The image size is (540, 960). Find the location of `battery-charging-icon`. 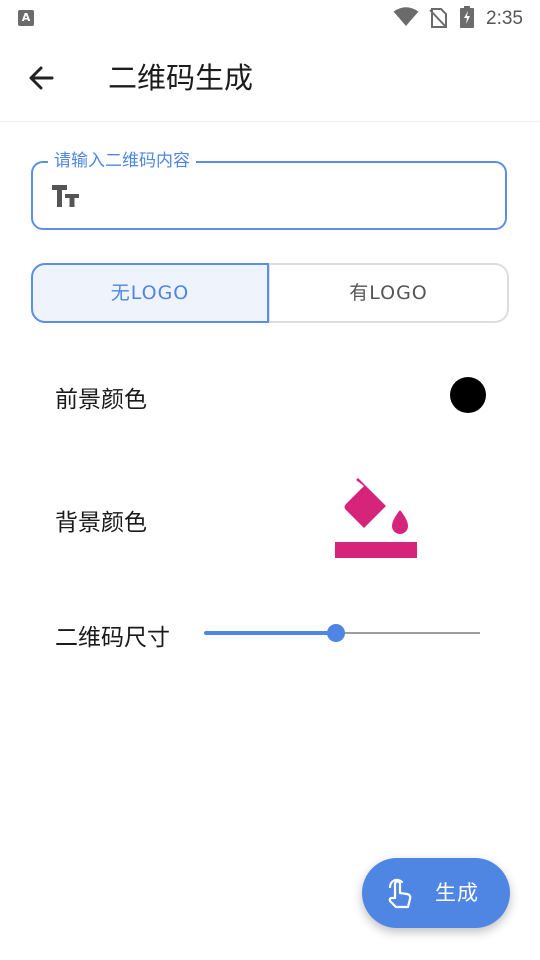

battery-charging-icon is located at coordinates (467, 17).